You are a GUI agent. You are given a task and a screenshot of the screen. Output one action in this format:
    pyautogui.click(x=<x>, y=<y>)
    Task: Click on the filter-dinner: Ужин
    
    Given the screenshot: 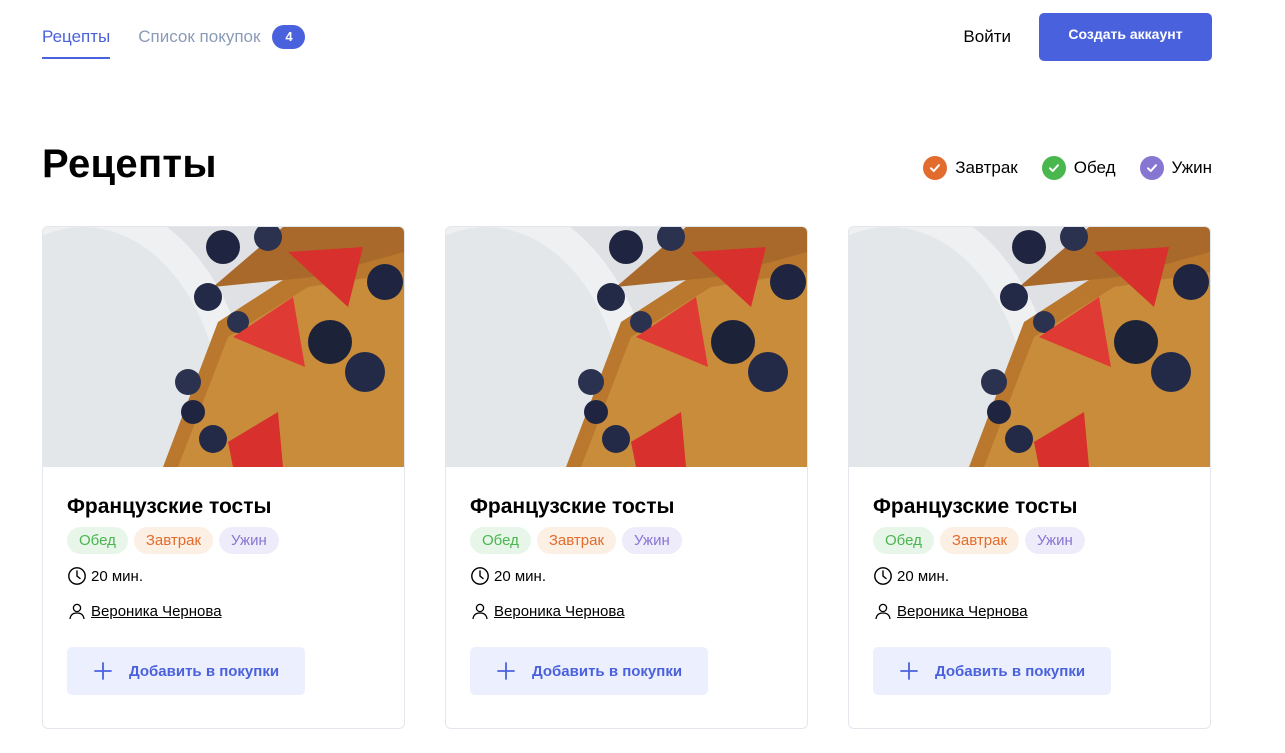 What is the action you would take?
    pyautogui.click(x=1176, y=168)
    